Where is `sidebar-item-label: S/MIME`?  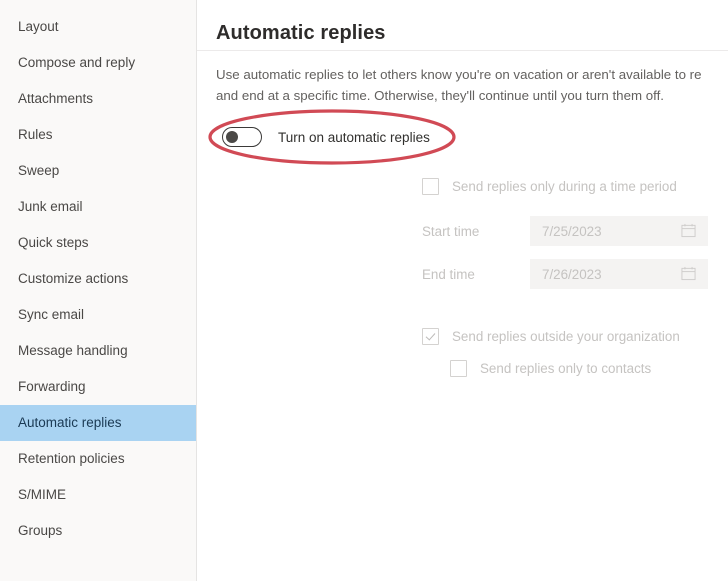 sidebar-item-label: S/MIME is located at coordinates (42, 494).